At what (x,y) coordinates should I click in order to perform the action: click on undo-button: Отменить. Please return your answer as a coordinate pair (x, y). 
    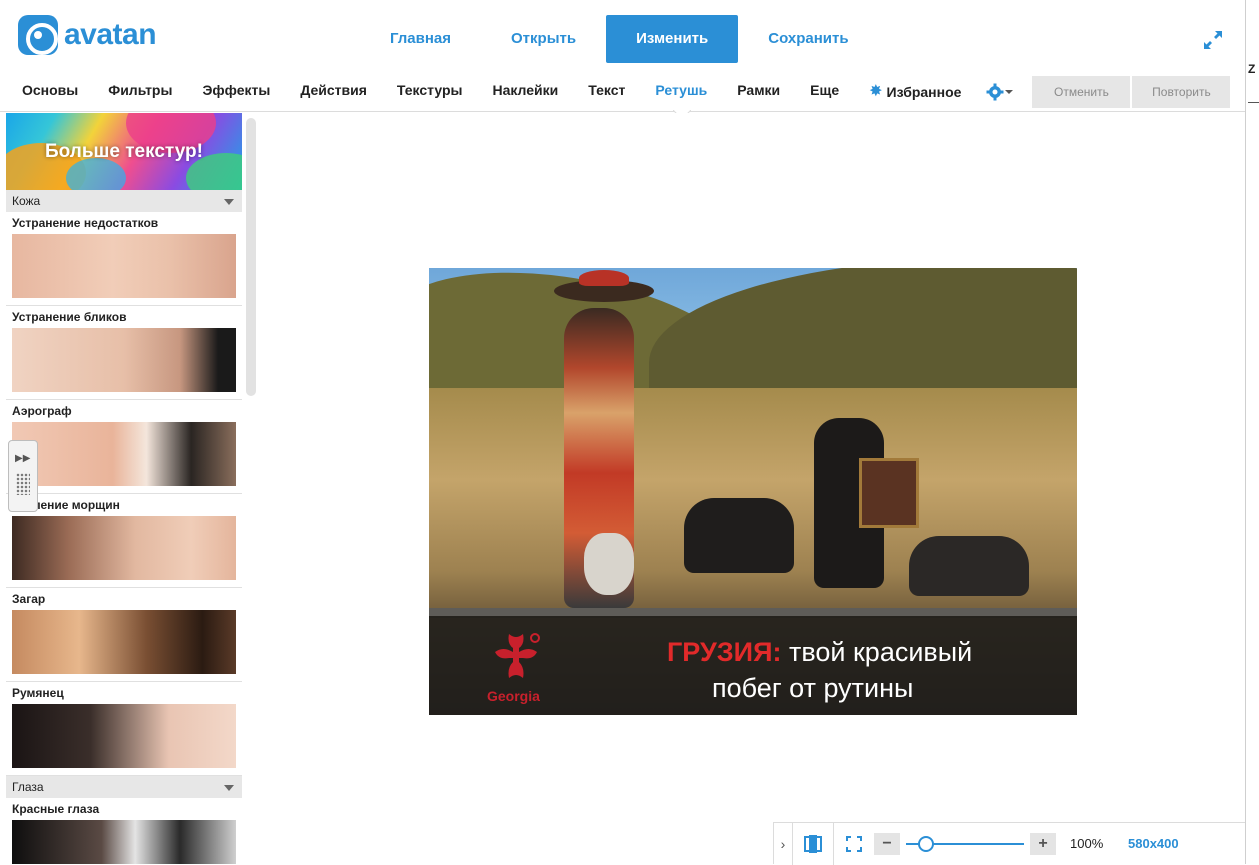
    Looking at the image, I should click on (1081, 91).